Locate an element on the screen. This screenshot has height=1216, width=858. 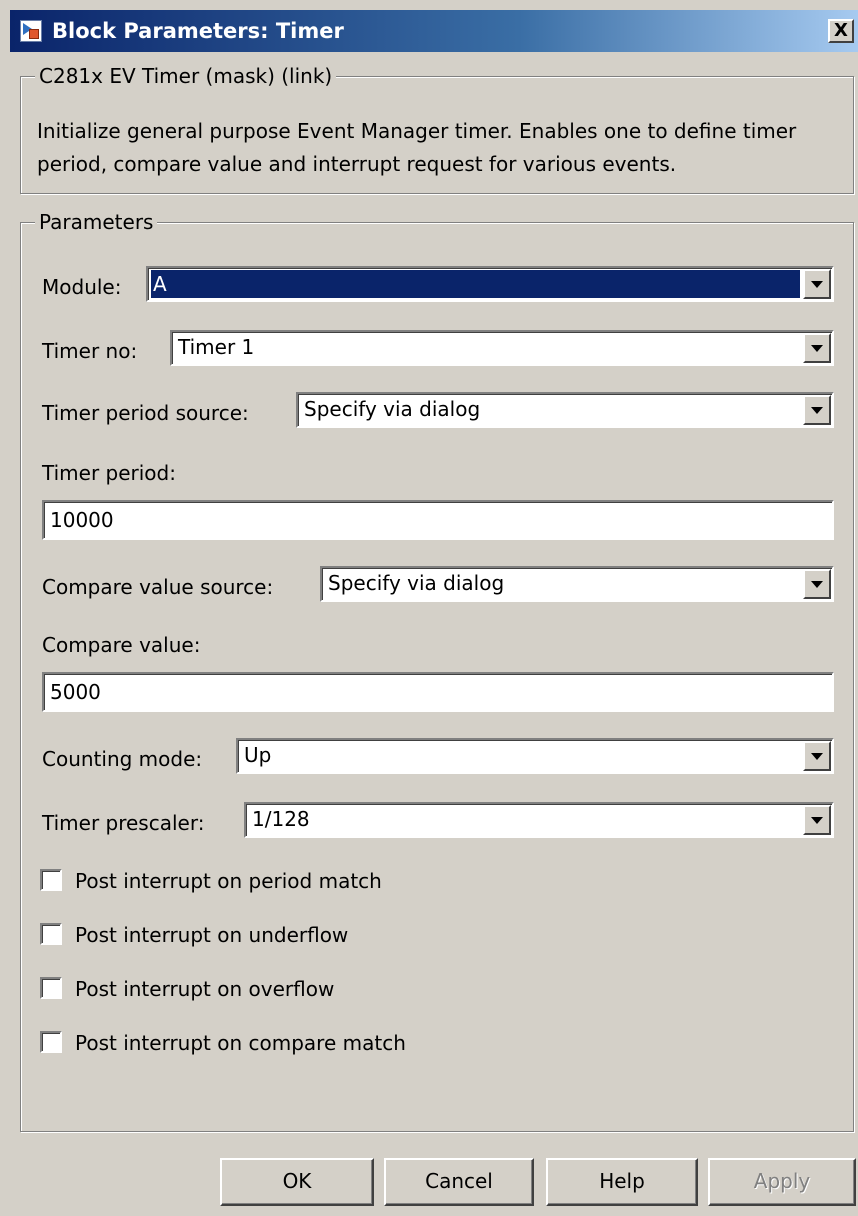
timer-period-input: 10000 is located at coordinates (438, 520).